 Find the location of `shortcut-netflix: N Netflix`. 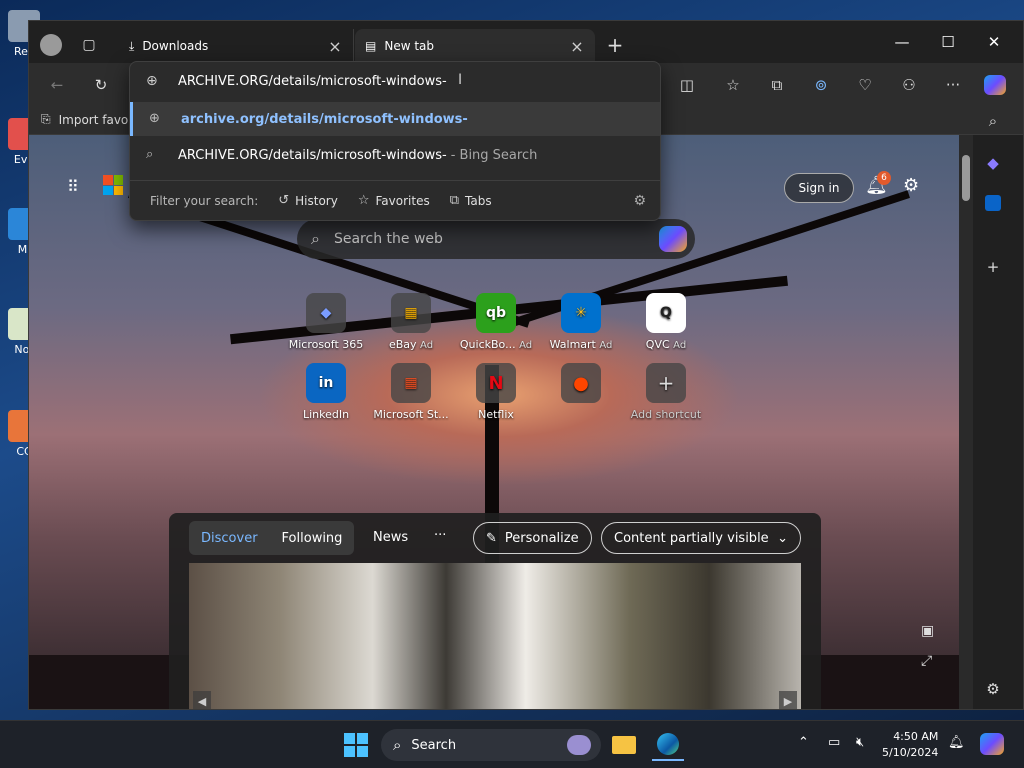

shortcut-netflix: N Netflix is located at coordinates (496, 392).